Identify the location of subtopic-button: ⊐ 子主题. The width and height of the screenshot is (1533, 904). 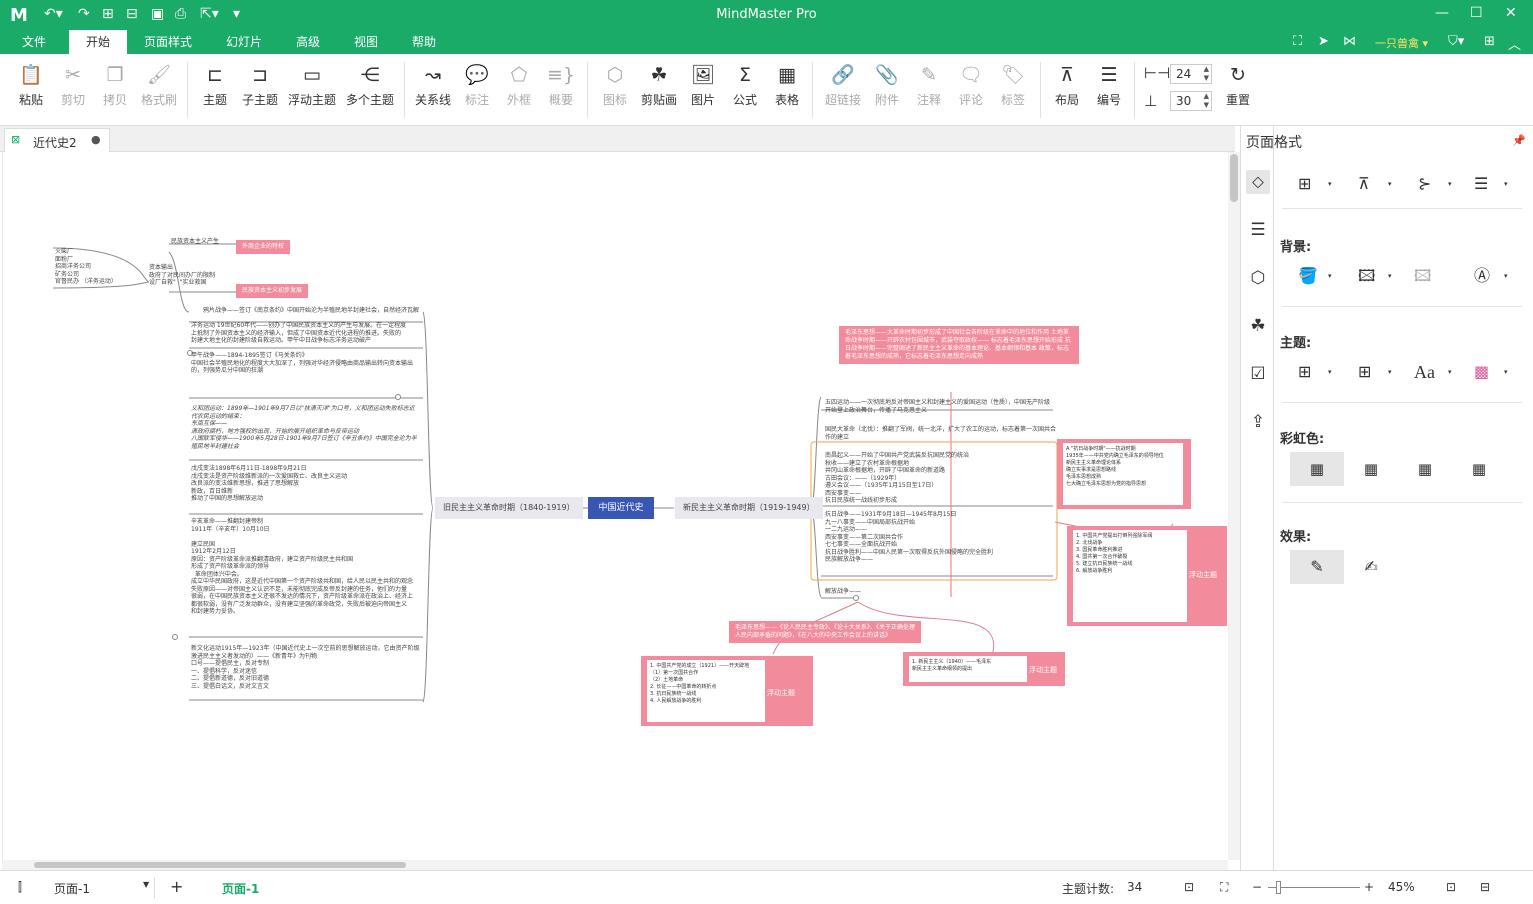
(260, 85).